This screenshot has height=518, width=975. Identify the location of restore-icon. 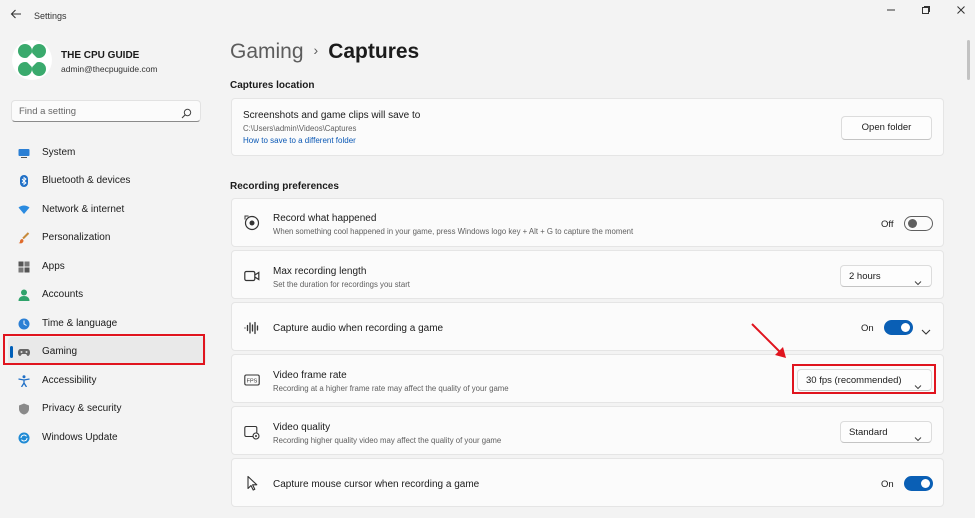
(926, 12).